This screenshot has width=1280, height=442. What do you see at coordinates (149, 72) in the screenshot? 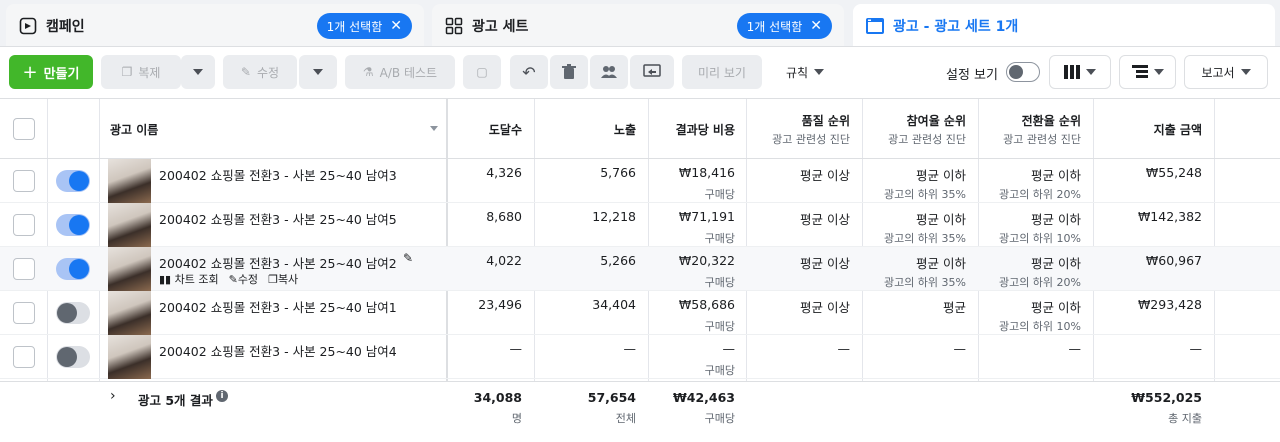
I see `duplicate-label: 복제` at bounding box center [149, 72].